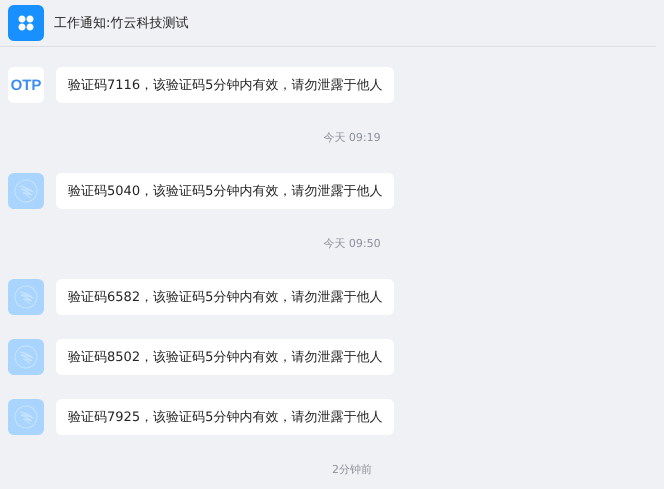  I want to click on chat-title: 工作通知:竹云科技测试, so click(121, 23).